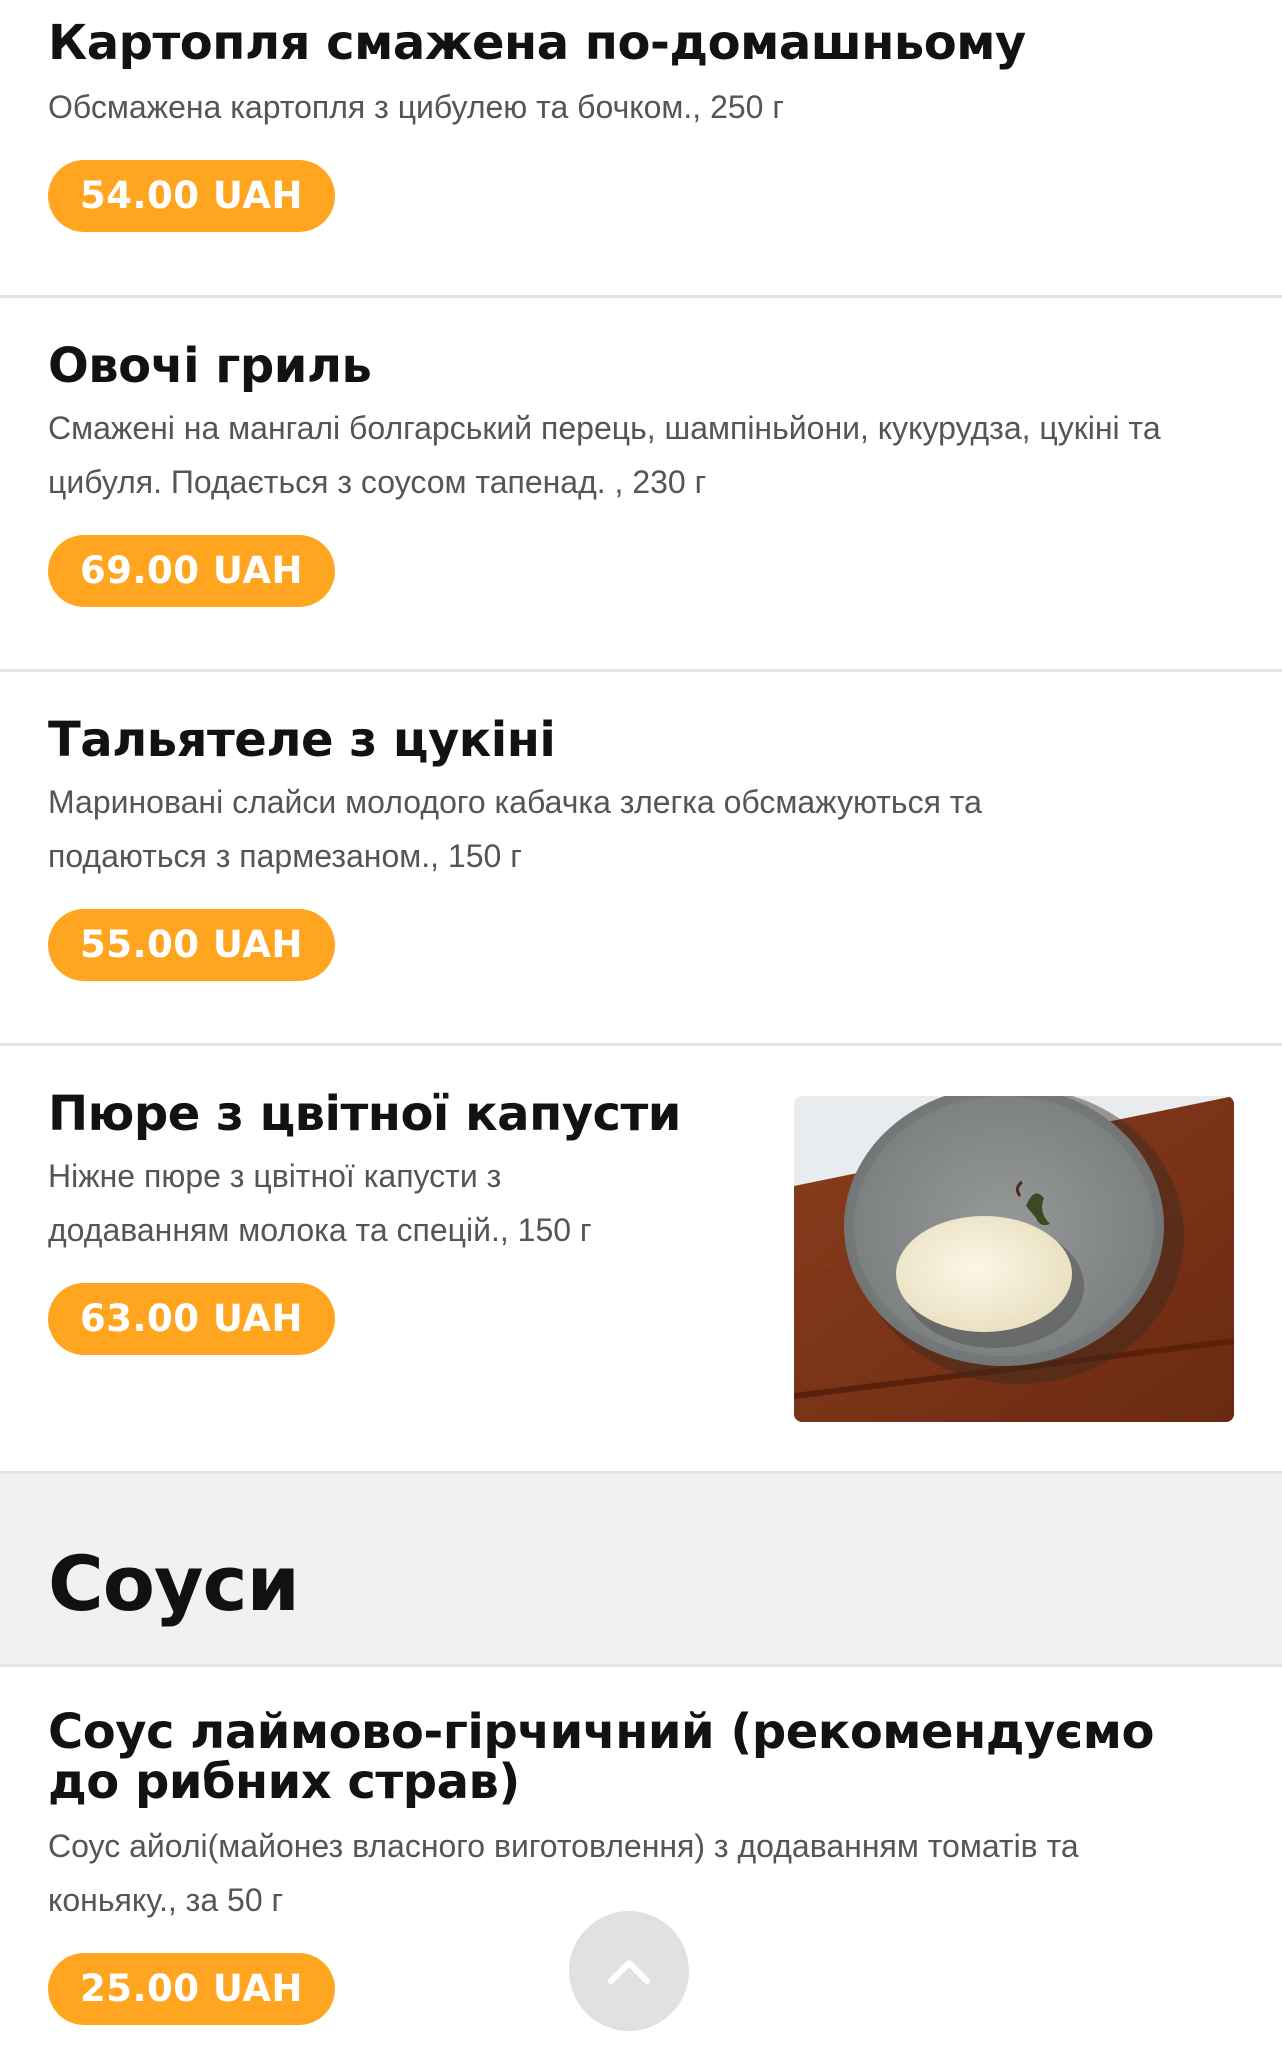 This screenshot has height=2059, width=1282. I want to click on dish-photo, so click(1014, 1259).